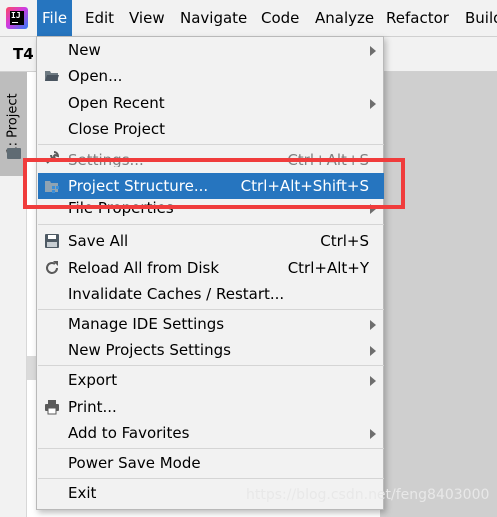 The width and height of the screenshot is (497, 517). I want to click on menu-item-label: New Projects Settings, so click(149, 350).